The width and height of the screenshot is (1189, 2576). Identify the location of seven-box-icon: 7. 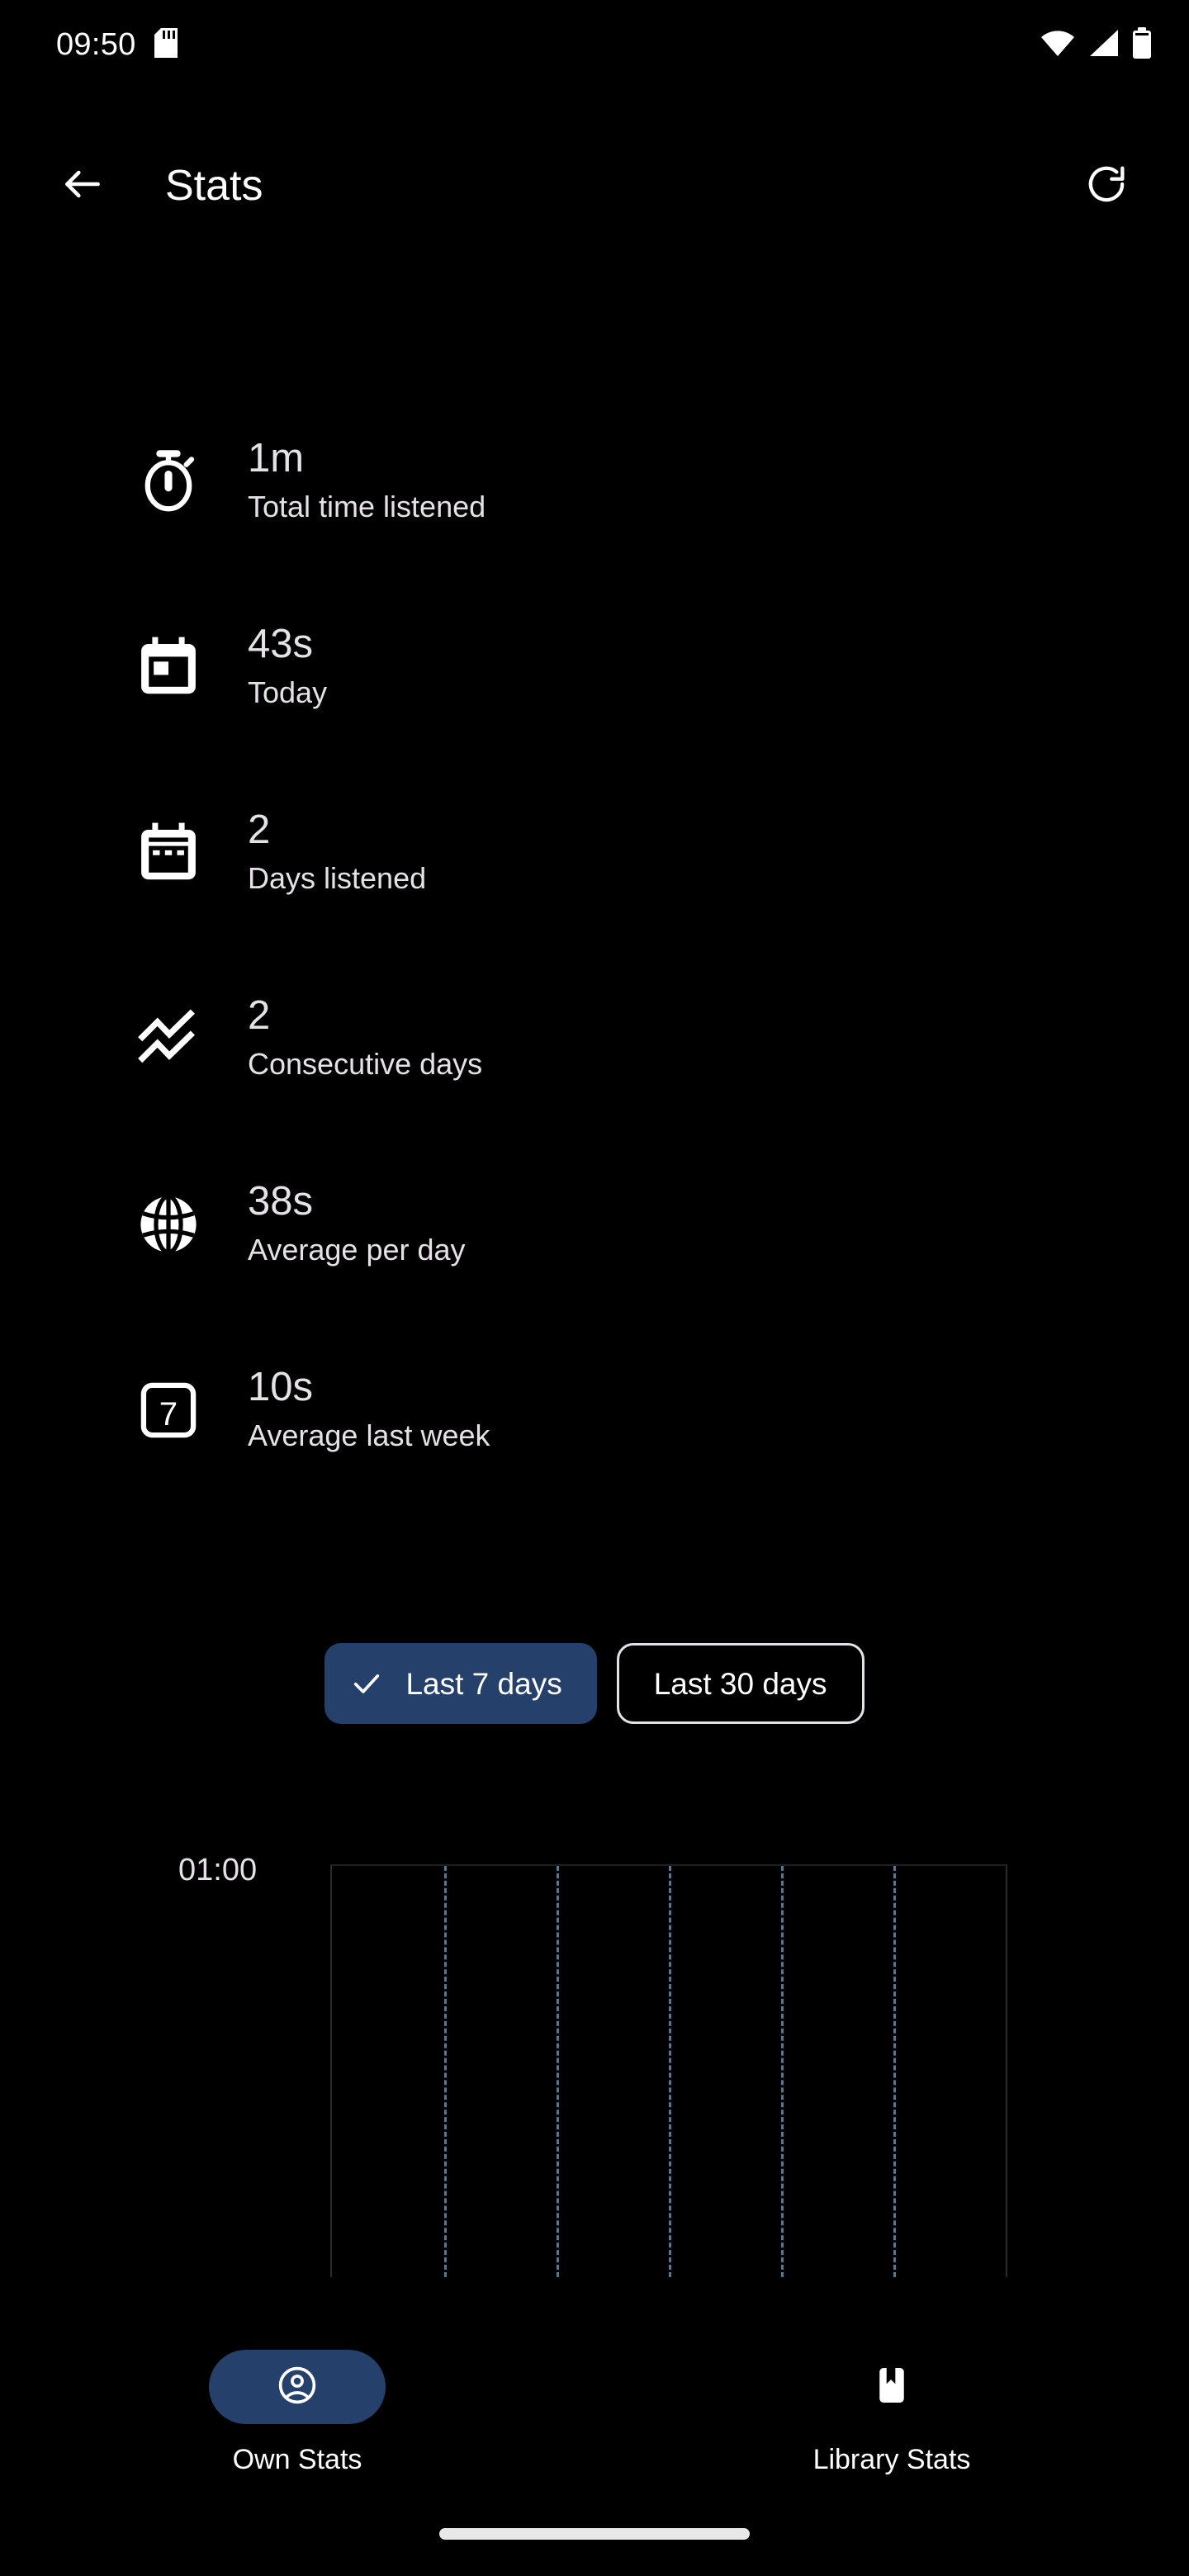
(168, 1410).